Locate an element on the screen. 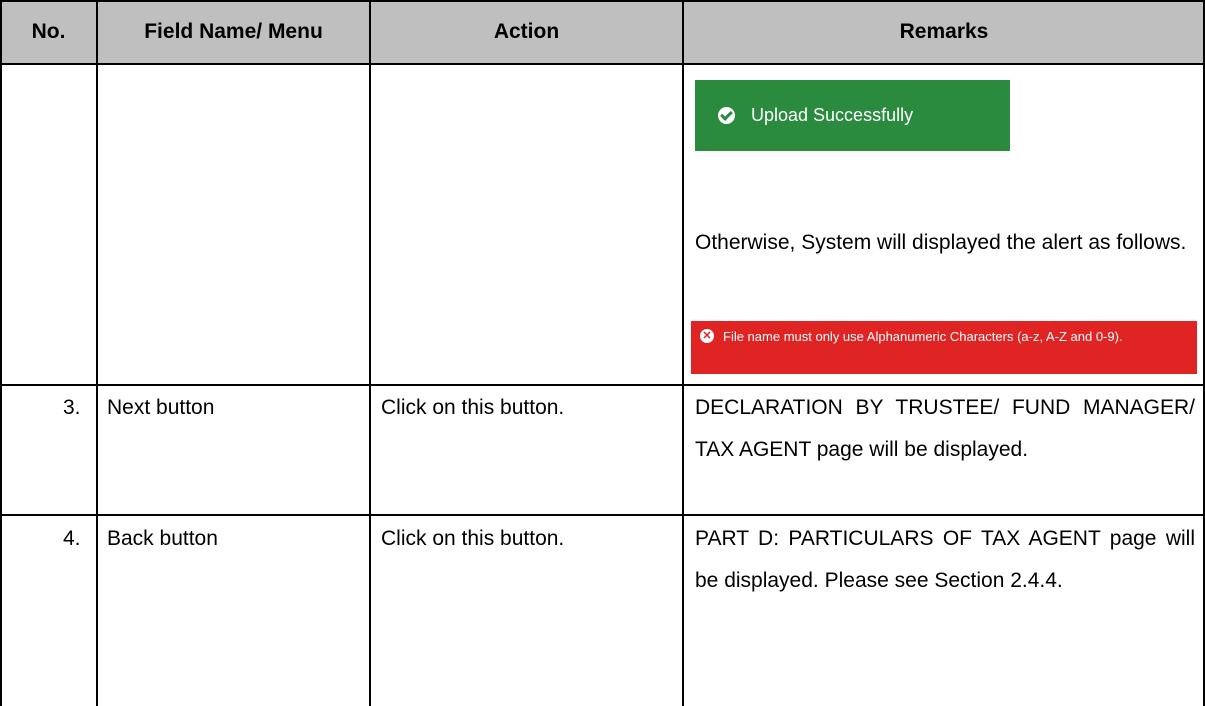 The width and height of the screenshot is (1205, 706). row-field-name: Back button is located at coordinates (162, 538).